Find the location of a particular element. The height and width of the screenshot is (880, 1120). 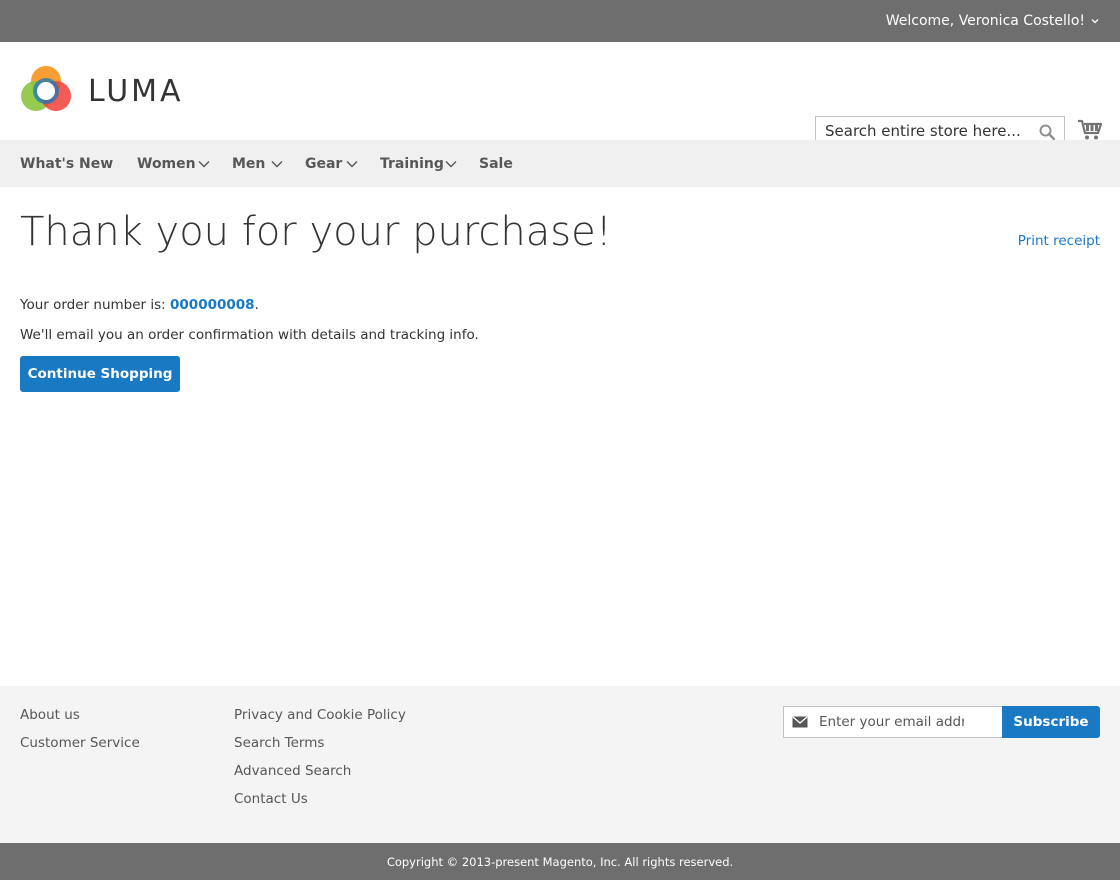

nav-item-sale: Sale is located at coordinates (496, 163).